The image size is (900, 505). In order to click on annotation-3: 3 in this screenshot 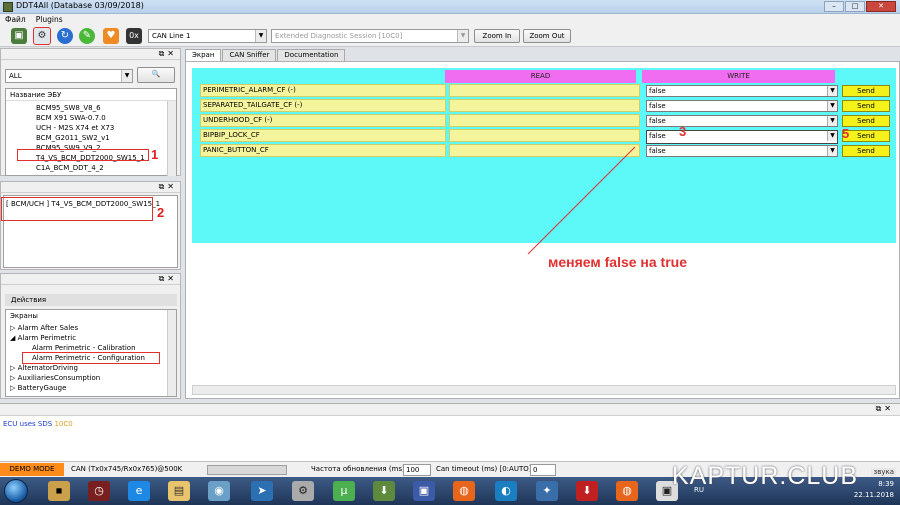, I will do `click(683, 131)`.